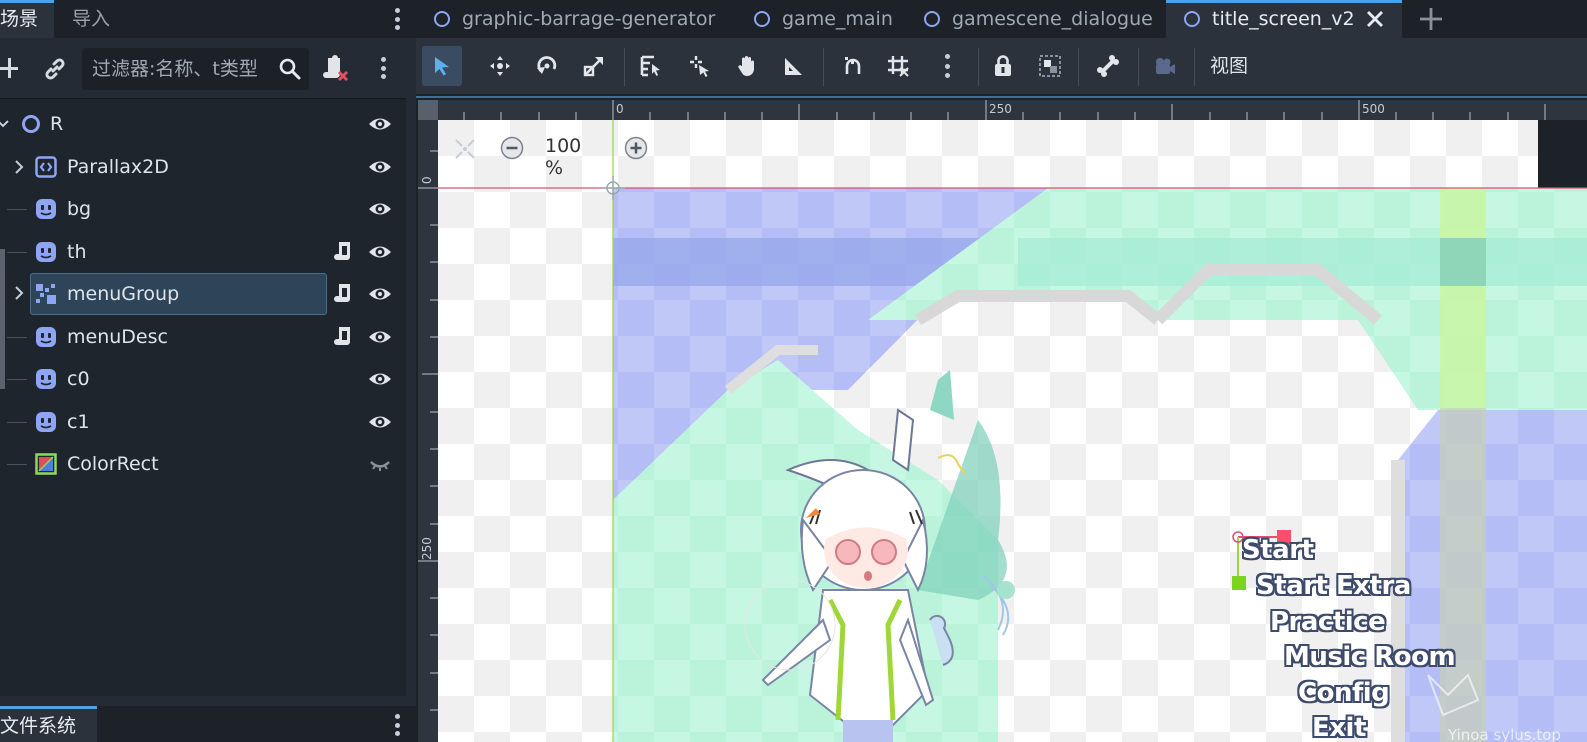  I want to click on bone-icon, so click(1108, 66).